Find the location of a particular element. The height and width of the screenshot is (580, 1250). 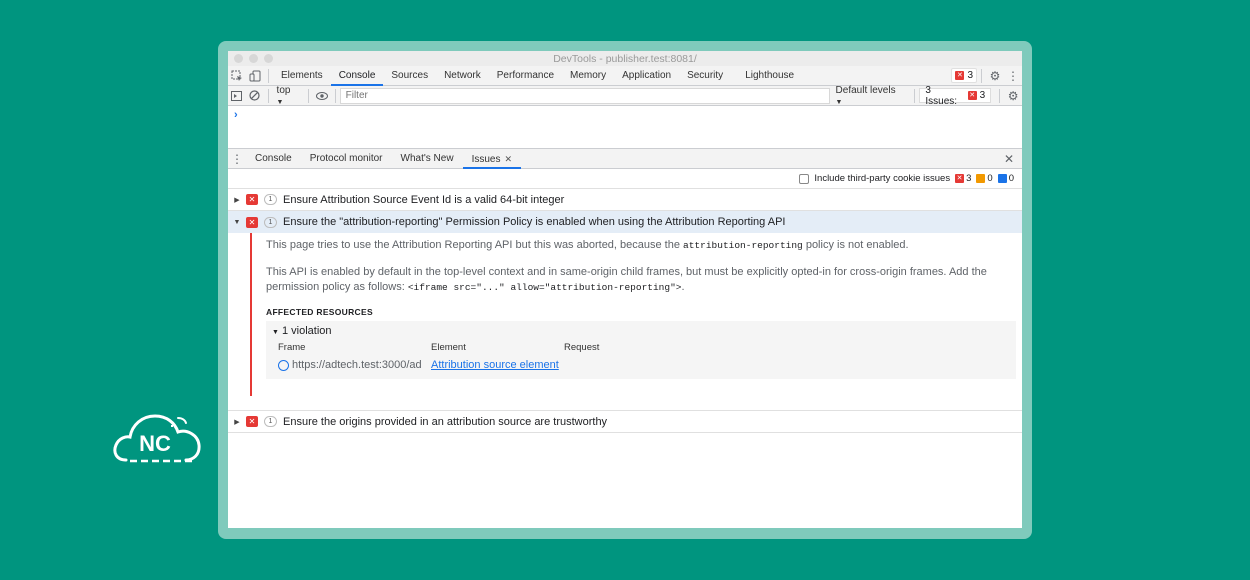

violation-label: 1 violation is located at coordinates (307, 331).